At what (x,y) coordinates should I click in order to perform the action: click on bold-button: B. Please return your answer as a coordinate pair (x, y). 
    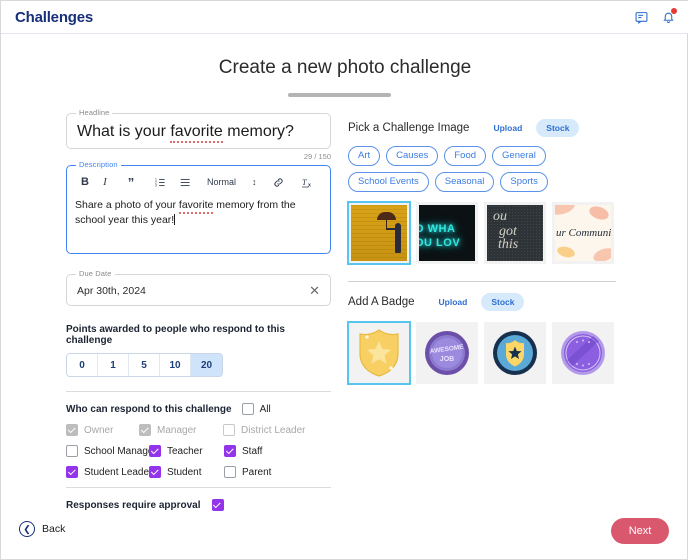
    Looking at the image, I should click on (85, 182).